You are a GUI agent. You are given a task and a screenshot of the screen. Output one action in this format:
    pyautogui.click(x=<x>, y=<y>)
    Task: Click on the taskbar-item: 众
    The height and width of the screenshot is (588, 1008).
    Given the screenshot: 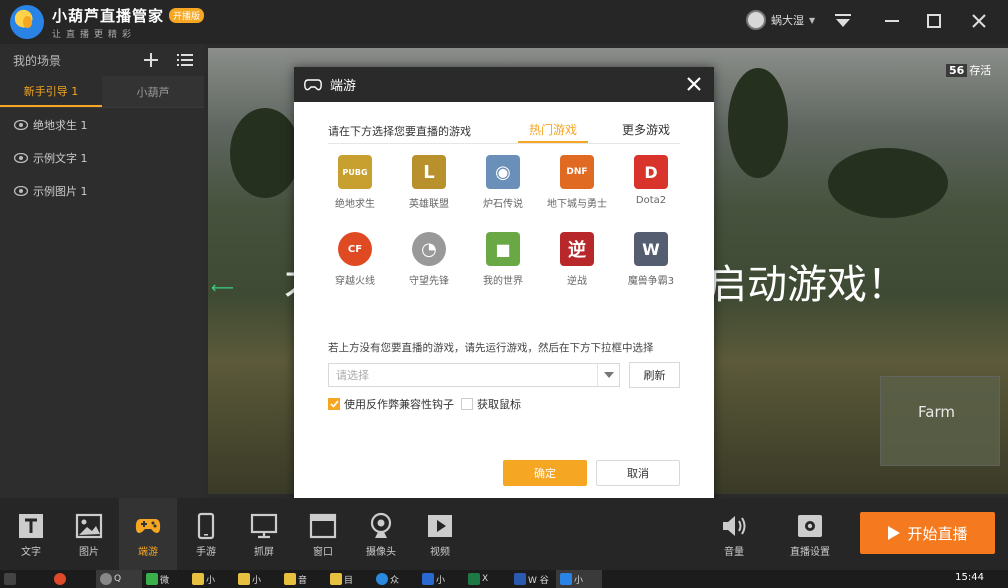 What is the action you would take?
    pyautogui.click(x=395, y=579)
    